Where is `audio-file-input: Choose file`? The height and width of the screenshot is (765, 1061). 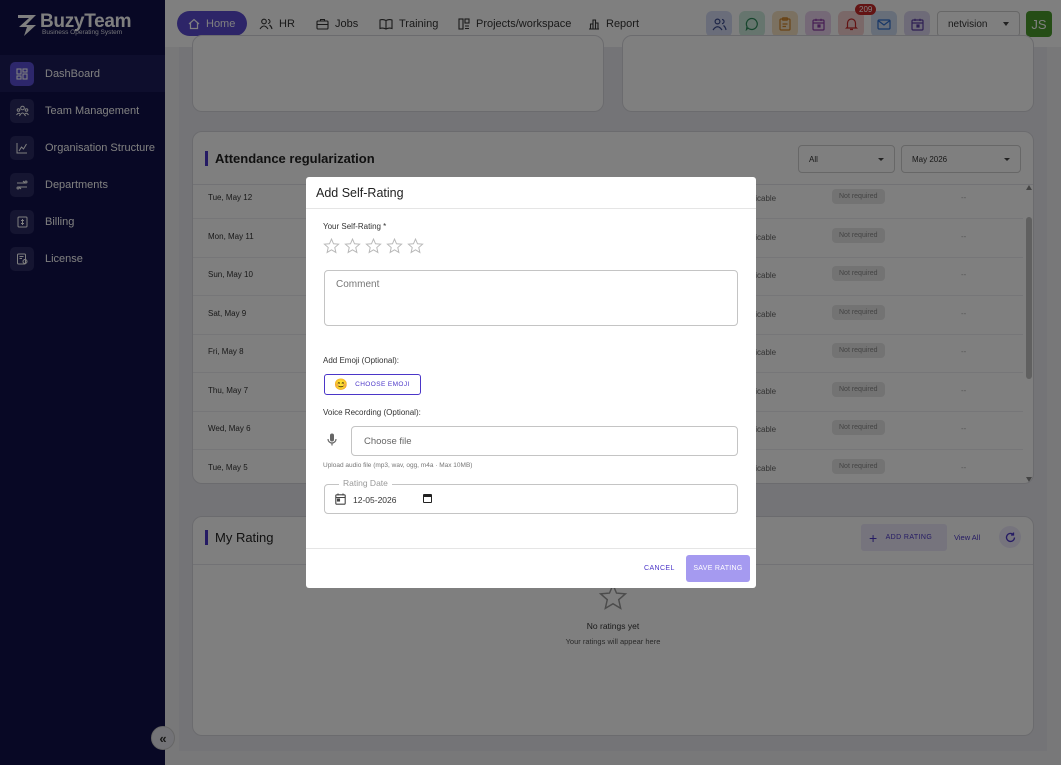
audio-file-input: Choose file is located at coordinates (544, 441).